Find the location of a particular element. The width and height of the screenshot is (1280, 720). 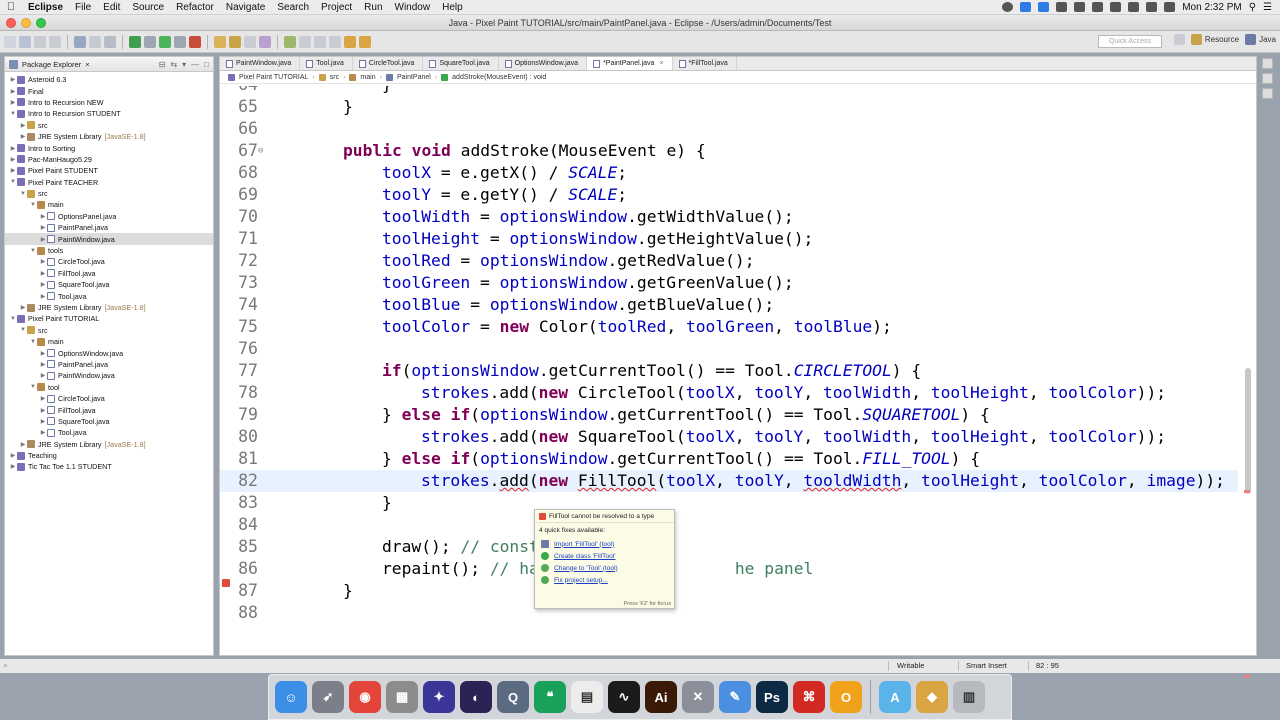

code-line: 64} is located at coordinates (729, 91).